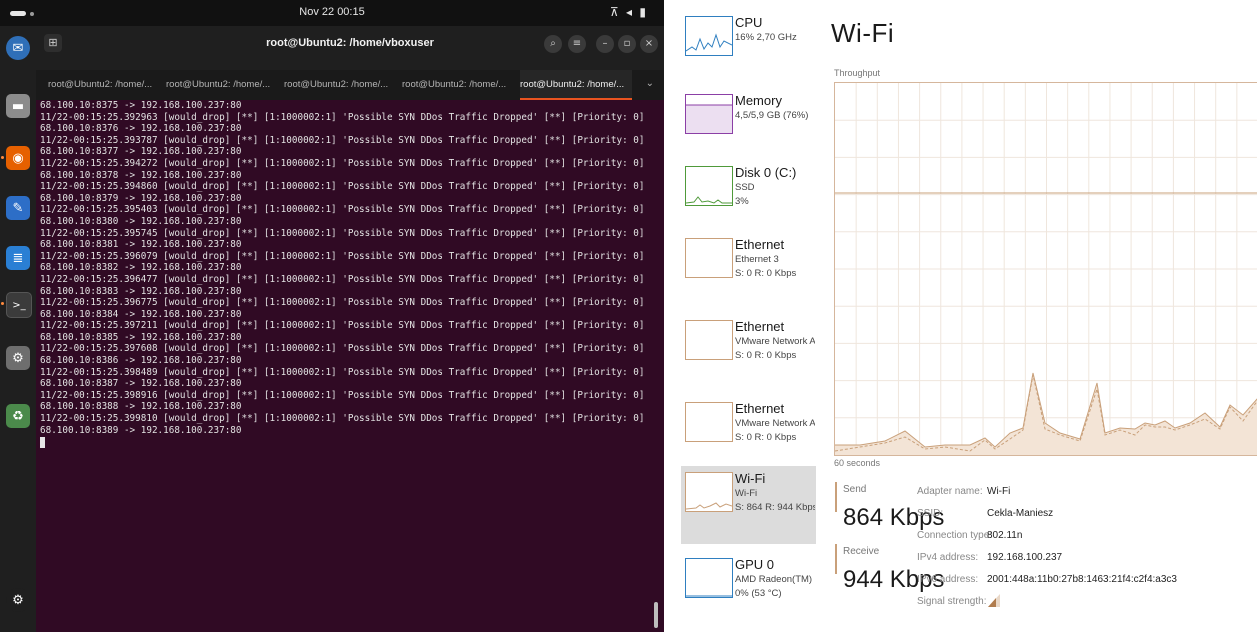 The height and width of the screenshot is (632, 1257). I want to click on sidebar-item-title: Memory, so click(758, 100).